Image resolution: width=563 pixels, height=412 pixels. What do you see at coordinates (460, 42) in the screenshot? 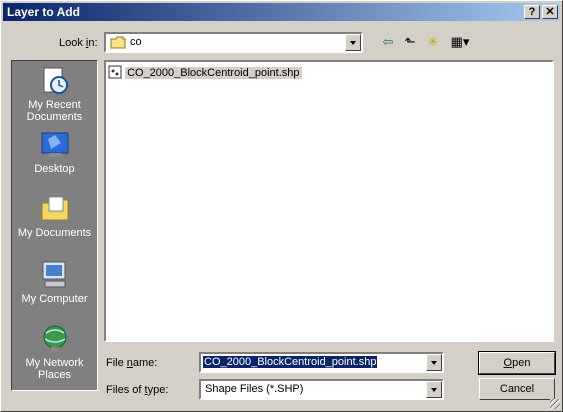
I see `views-menu-icon: ▦▾` at bounding box center [460, 42].